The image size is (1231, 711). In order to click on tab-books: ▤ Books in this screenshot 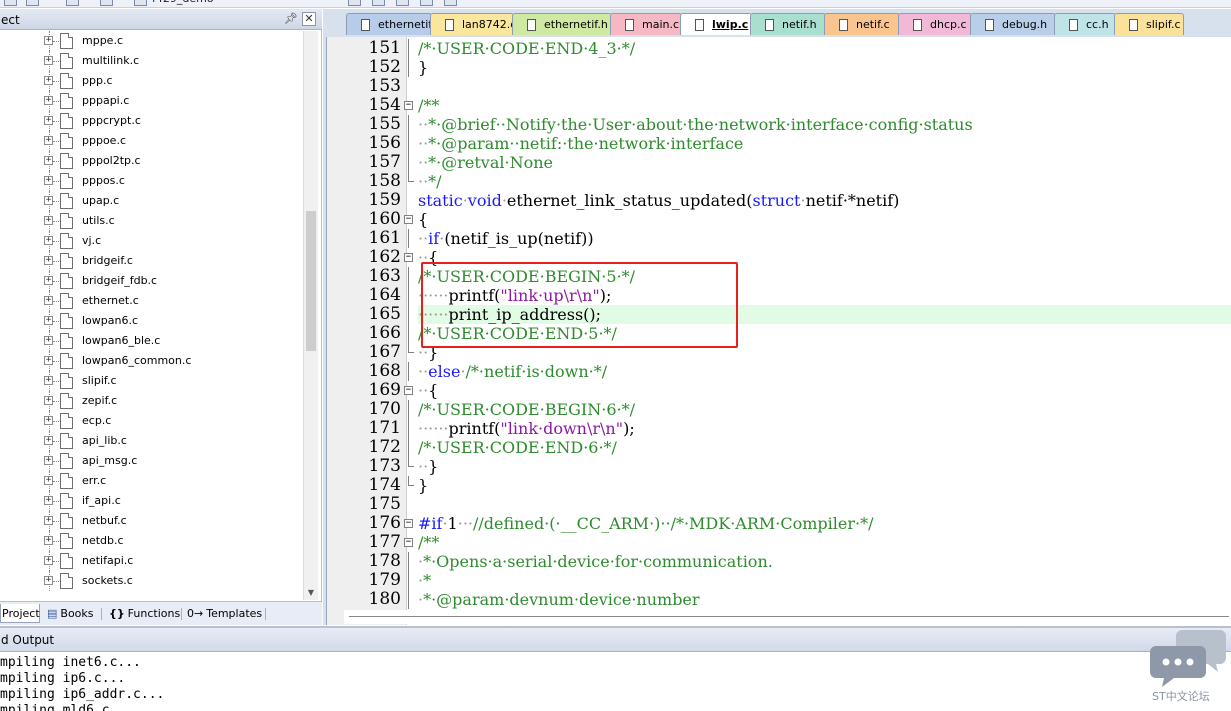, I will do `click(70, 613)`.